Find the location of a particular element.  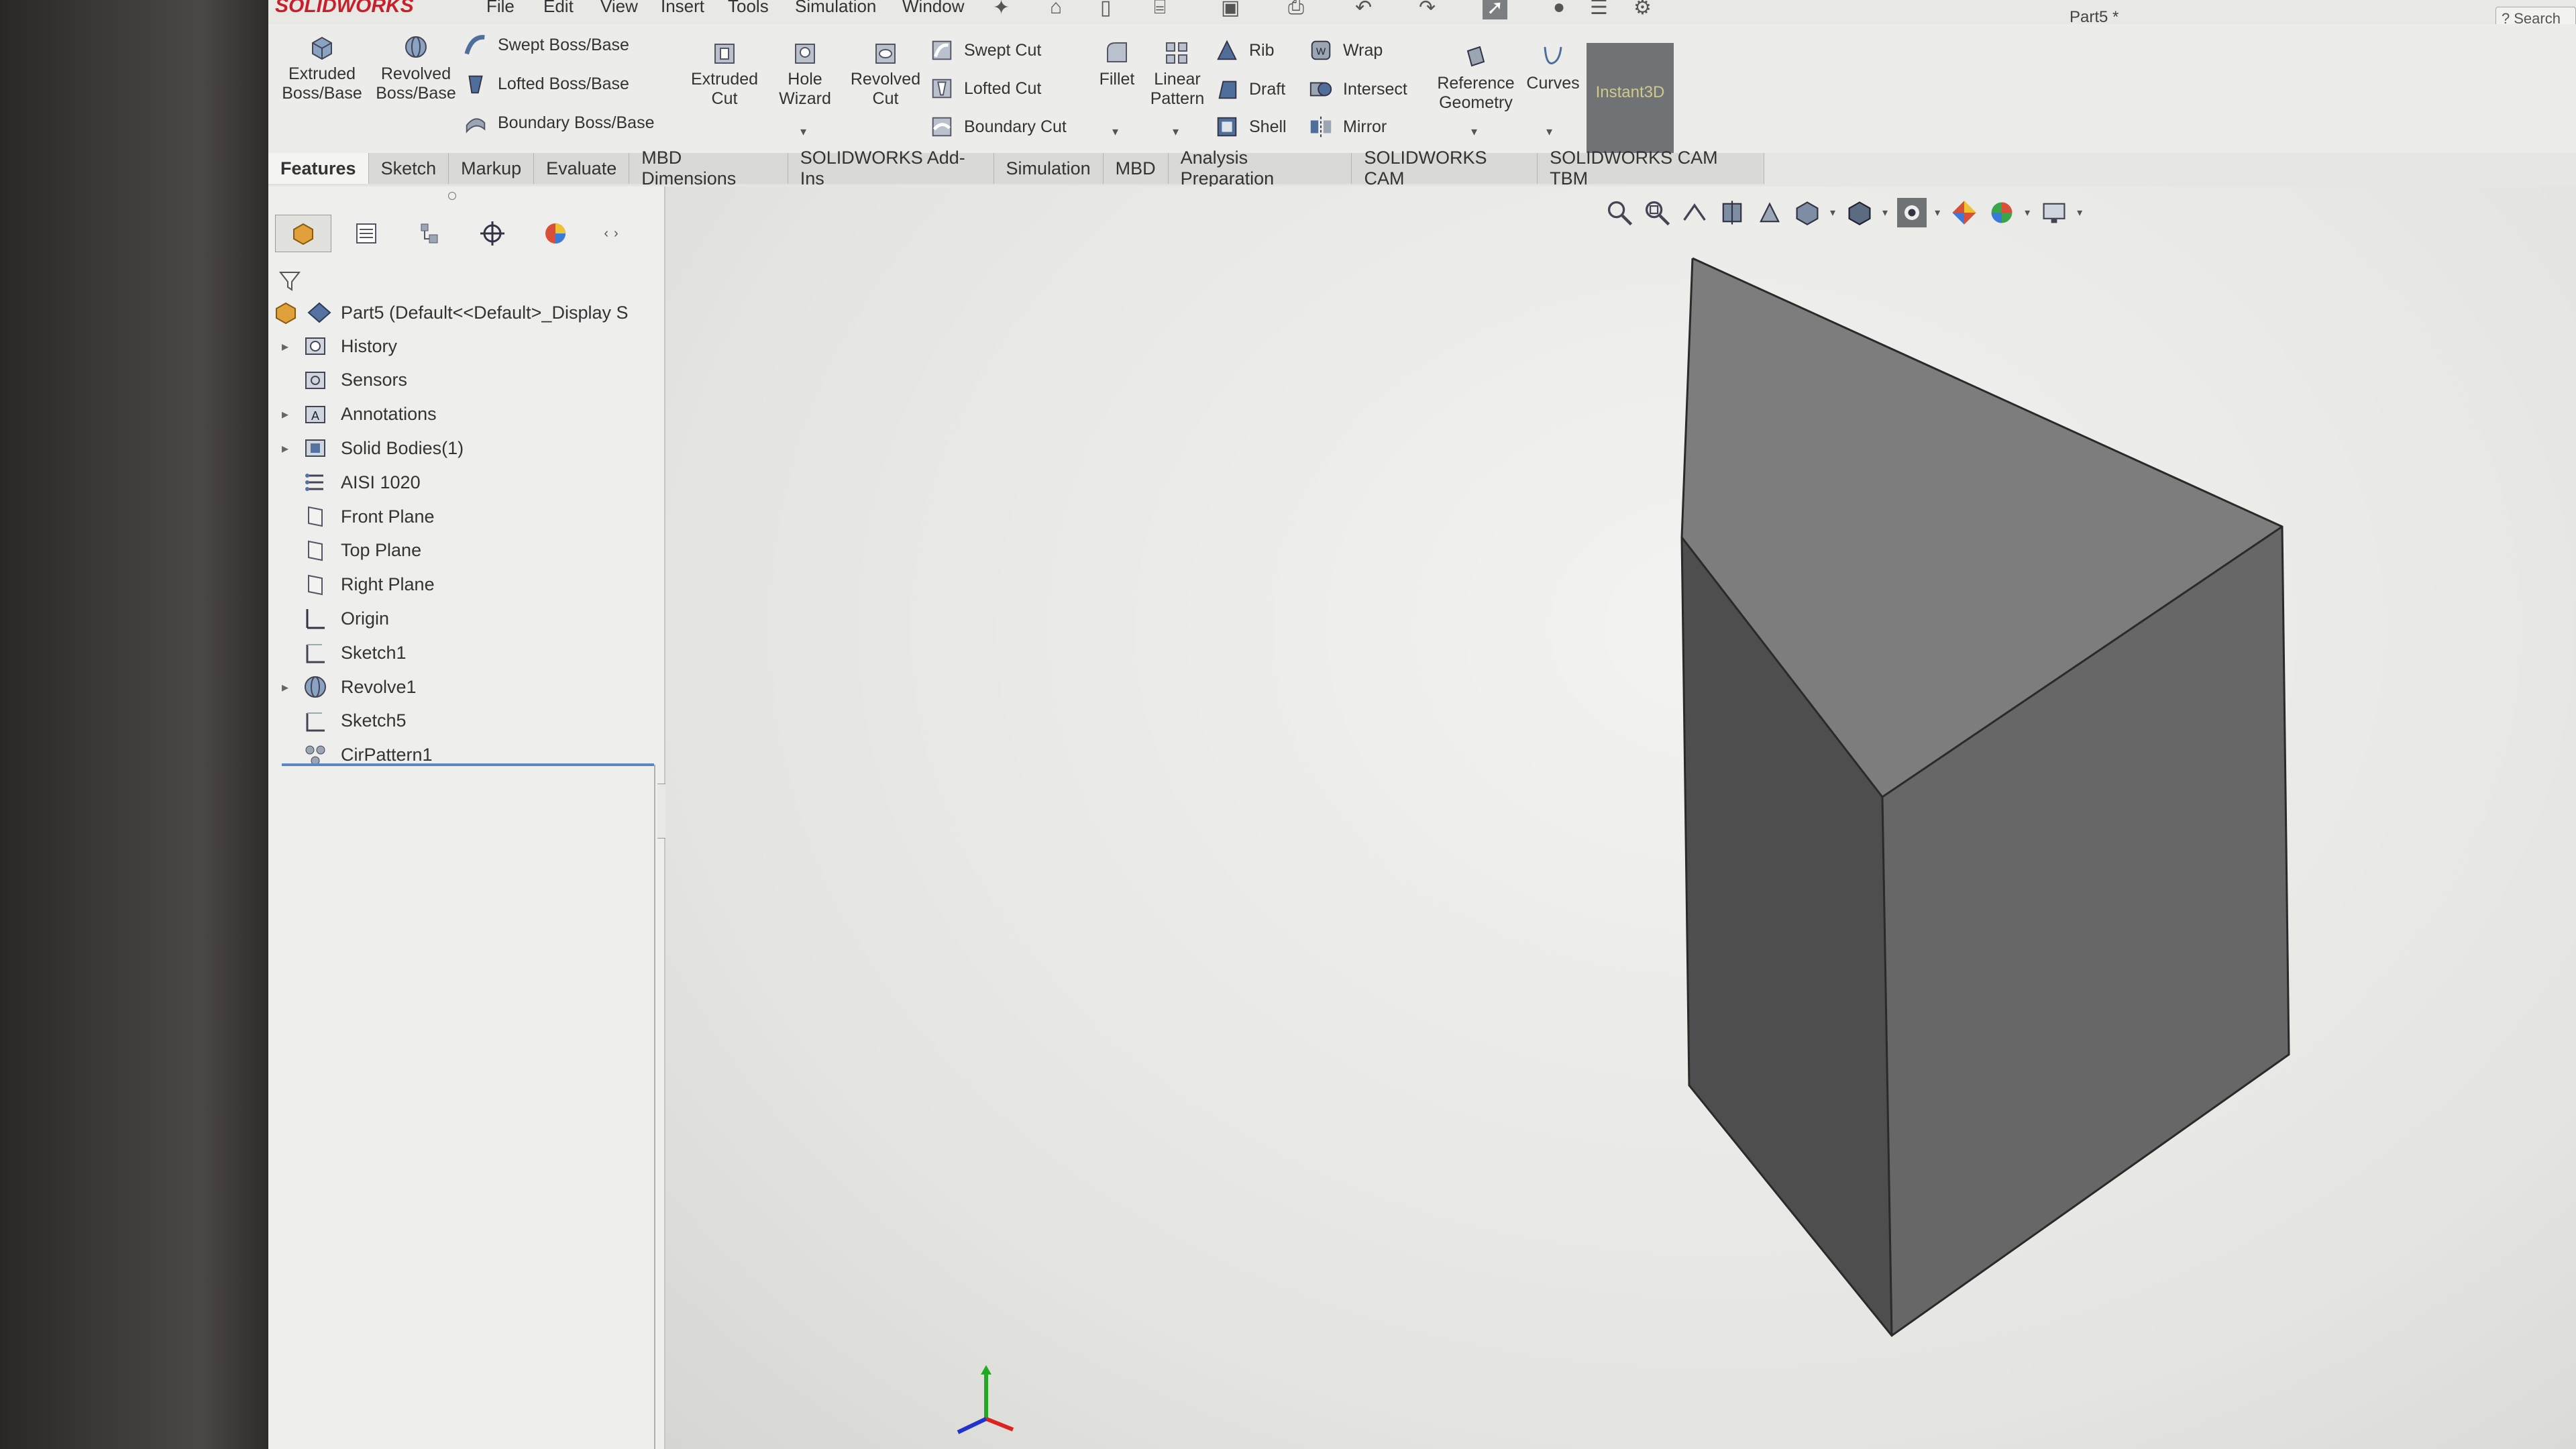

tree-item: Origin is located at coordinates (335, 618).